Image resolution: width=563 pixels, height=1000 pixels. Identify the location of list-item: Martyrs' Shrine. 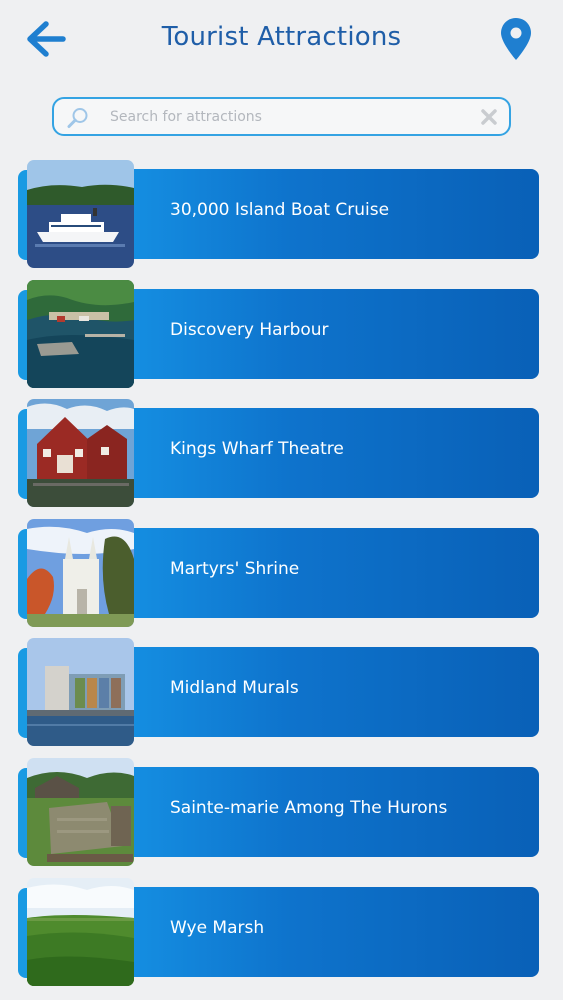
(278, 573).